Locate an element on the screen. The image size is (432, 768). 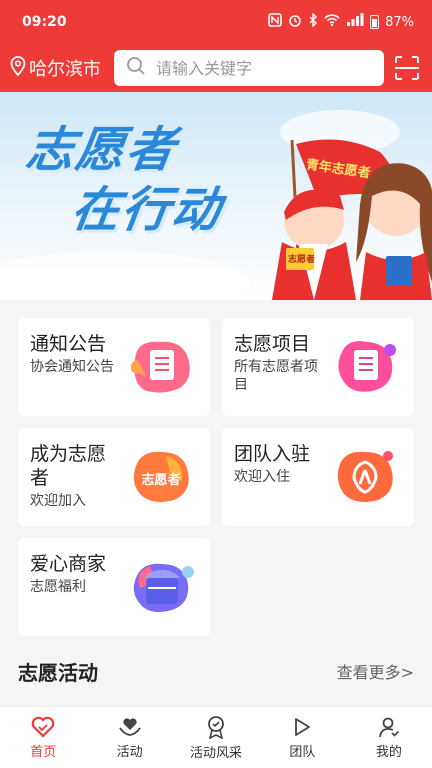
card-projects: 志愿项目 所有志愿者项目 is located at coordinates (318, 367).